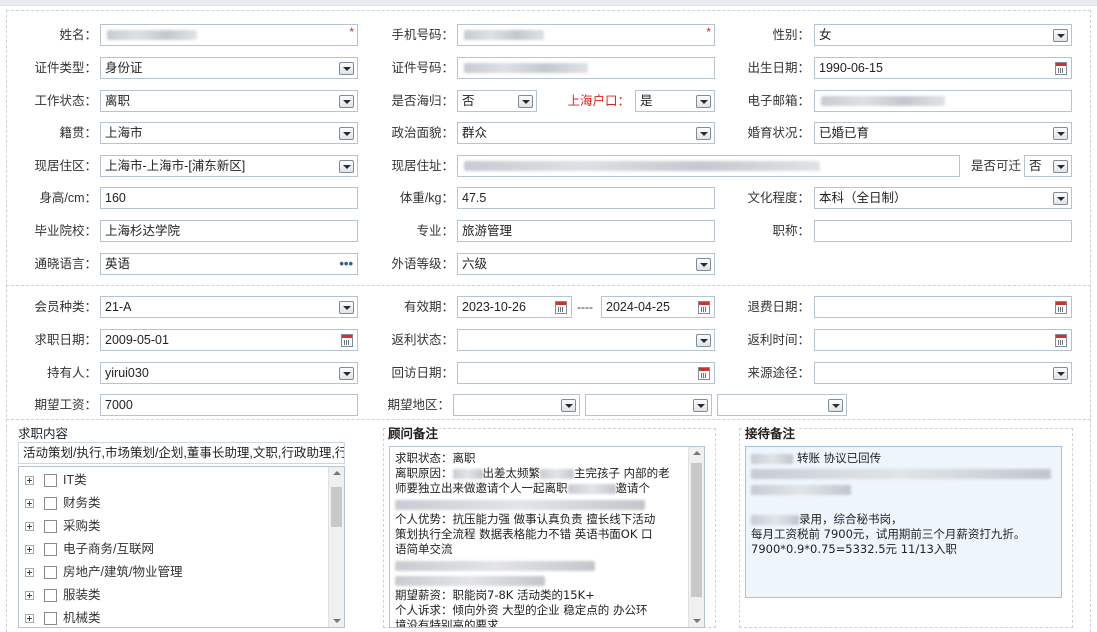  I want to click on work-status-select: 离职, so click(229, 101).